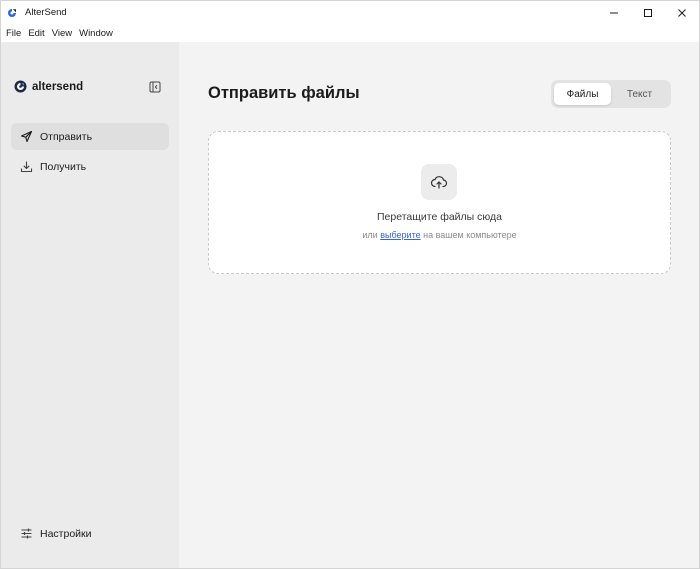 The height and width of the screenshot is (569, 700). What do you see at coordinates (439, 217) in the screenshot?
I see `dropzone-title: Перетащите файлы сюда` at bounding box center [439, 217].